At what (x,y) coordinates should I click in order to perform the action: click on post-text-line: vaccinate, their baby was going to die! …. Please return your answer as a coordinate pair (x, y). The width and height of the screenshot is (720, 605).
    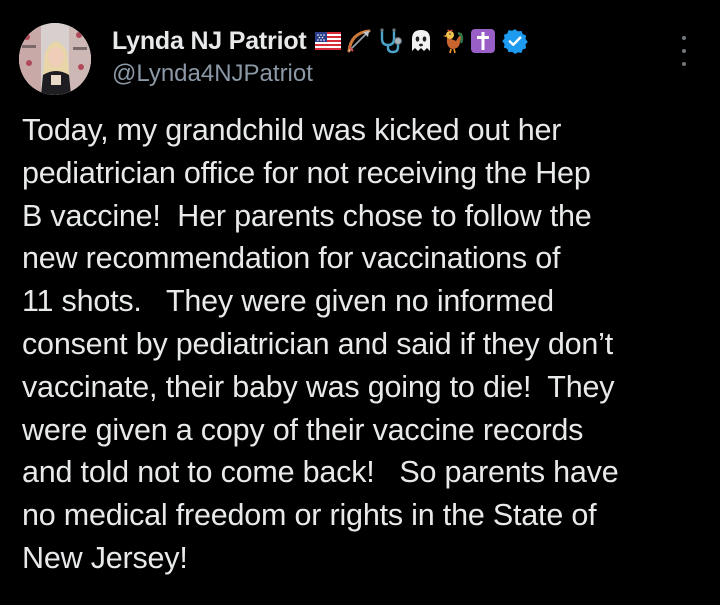
    Looking at the image, I should click on (318, 386).